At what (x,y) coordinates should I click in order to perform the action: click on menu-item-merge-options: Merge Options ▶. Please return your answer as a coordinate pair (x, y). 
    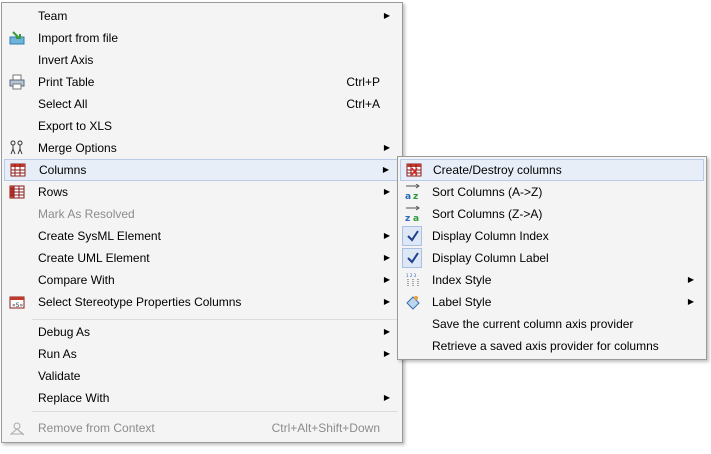
    Looking at the image, I should click on (202, 148).